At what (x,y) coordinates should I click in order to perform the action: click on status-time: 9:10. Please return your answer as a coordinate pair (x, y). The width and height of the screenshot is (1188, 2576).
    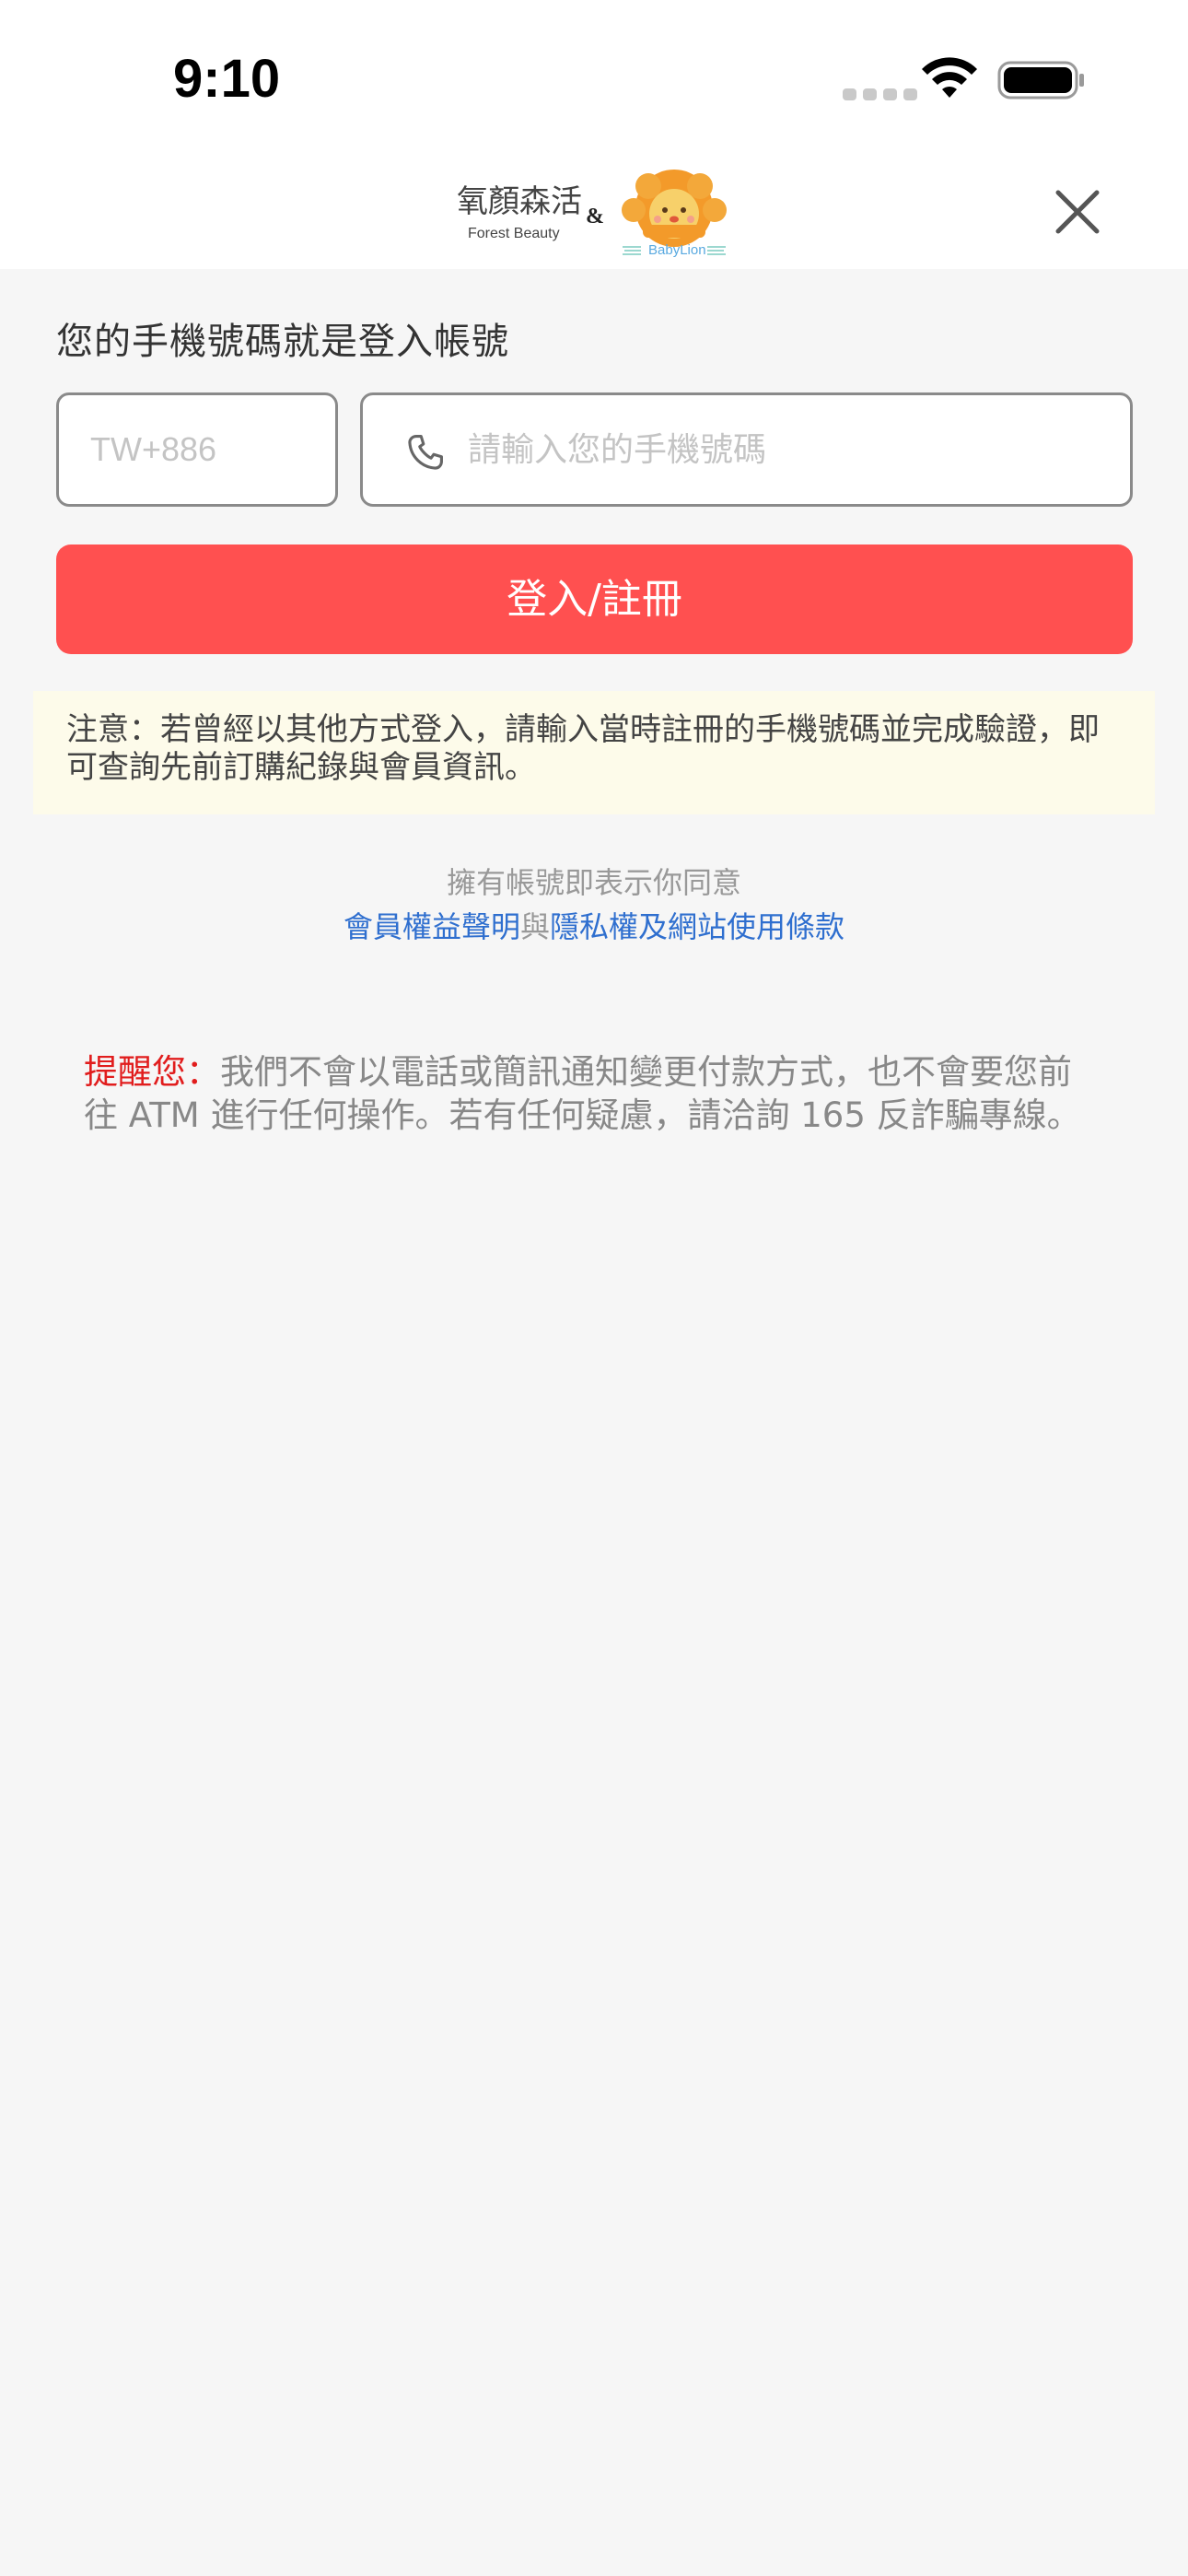
    Looking at the image, I should click on (227, 79).